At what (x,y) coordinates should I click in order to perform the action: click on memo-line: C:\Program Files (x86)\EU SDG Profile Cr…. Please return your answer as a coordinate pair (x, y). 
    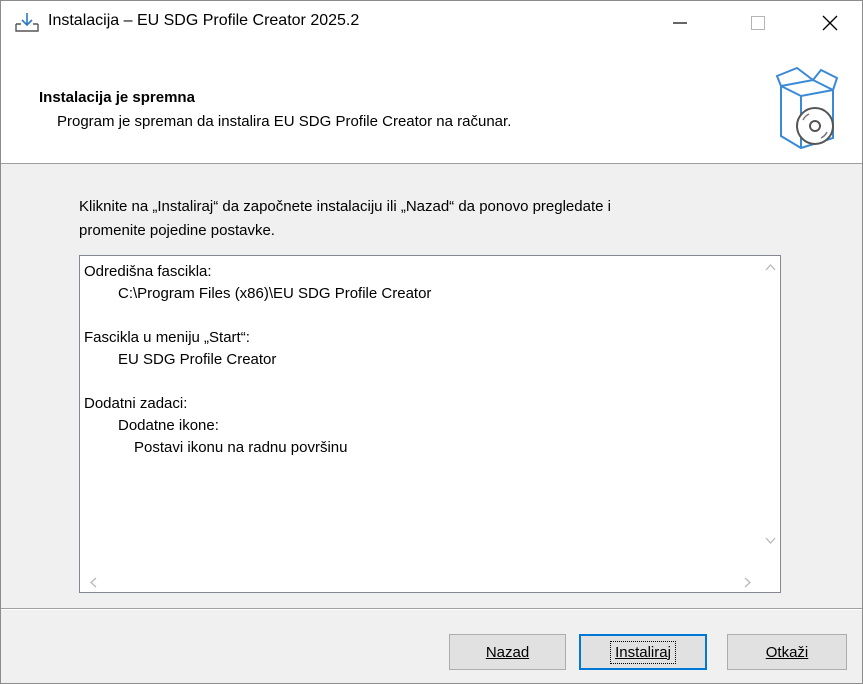
    Looking at the image, I should click on (424, 294).